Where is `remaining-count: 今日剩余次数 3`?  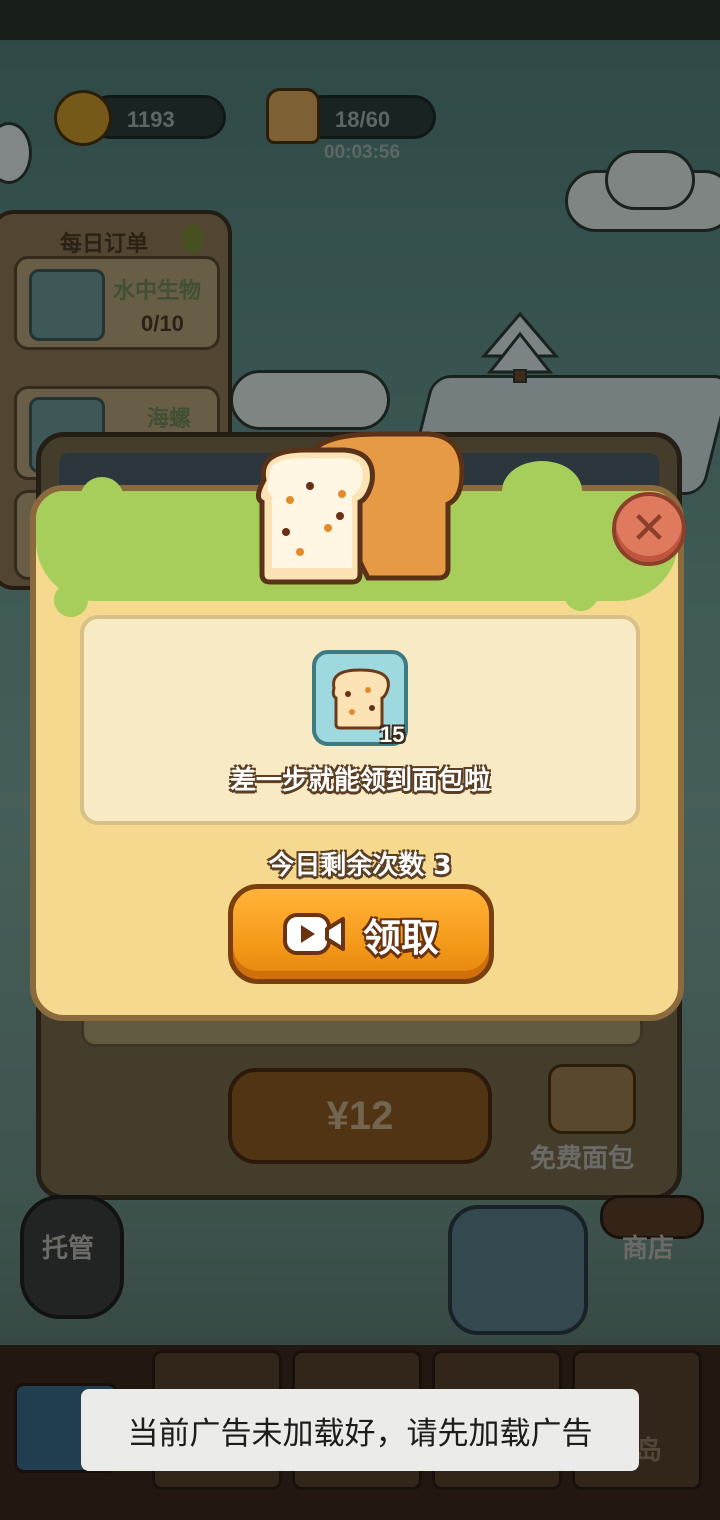 remaining-count: 今日剩余次数 3 is located at coordinates (360, 866).